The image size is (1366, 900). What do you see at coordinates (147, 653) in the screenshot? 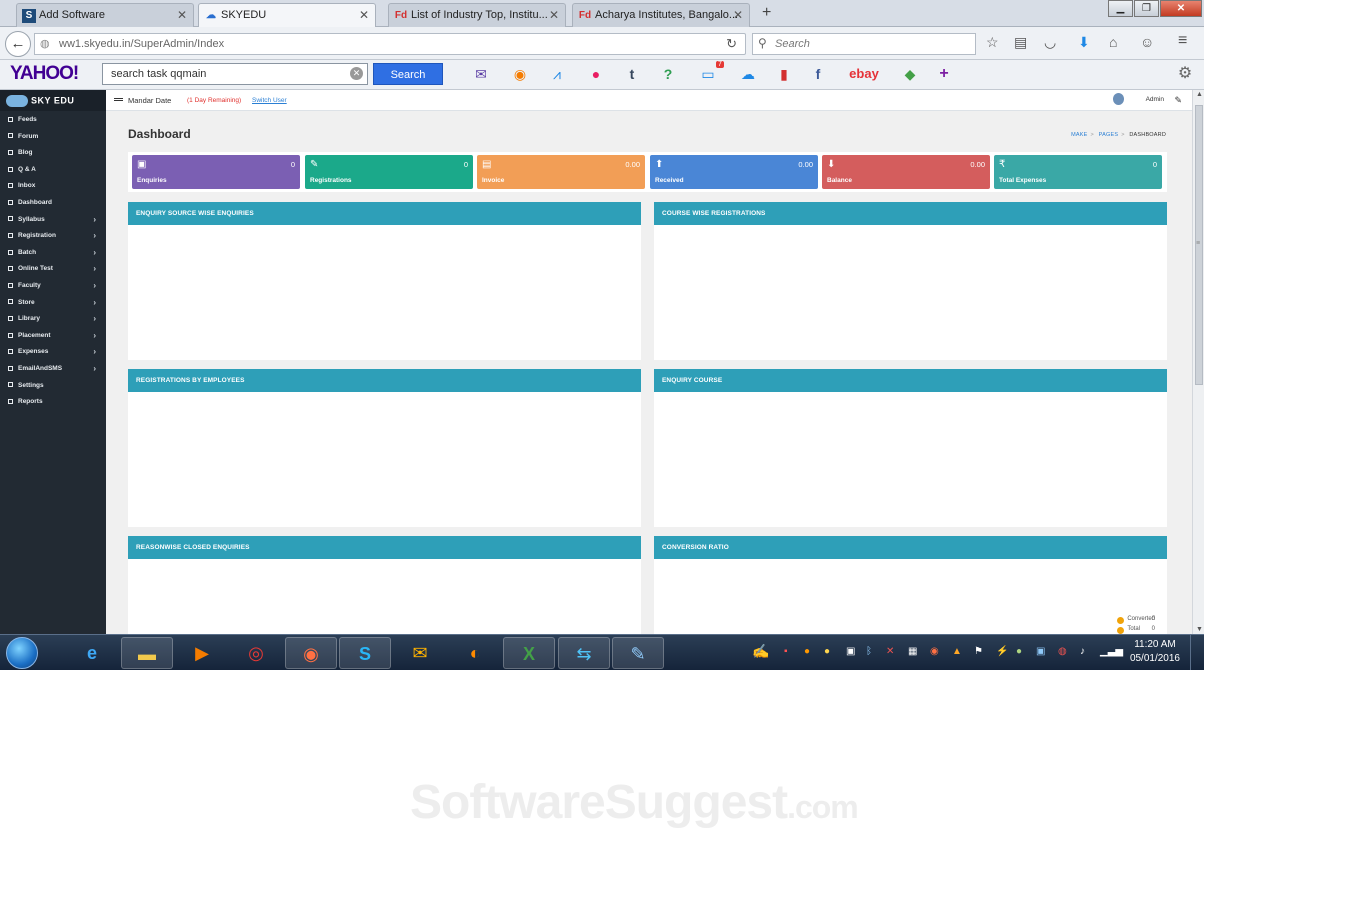
I see `file-explorer-icon: ▬` at bounding box center [147, 653].